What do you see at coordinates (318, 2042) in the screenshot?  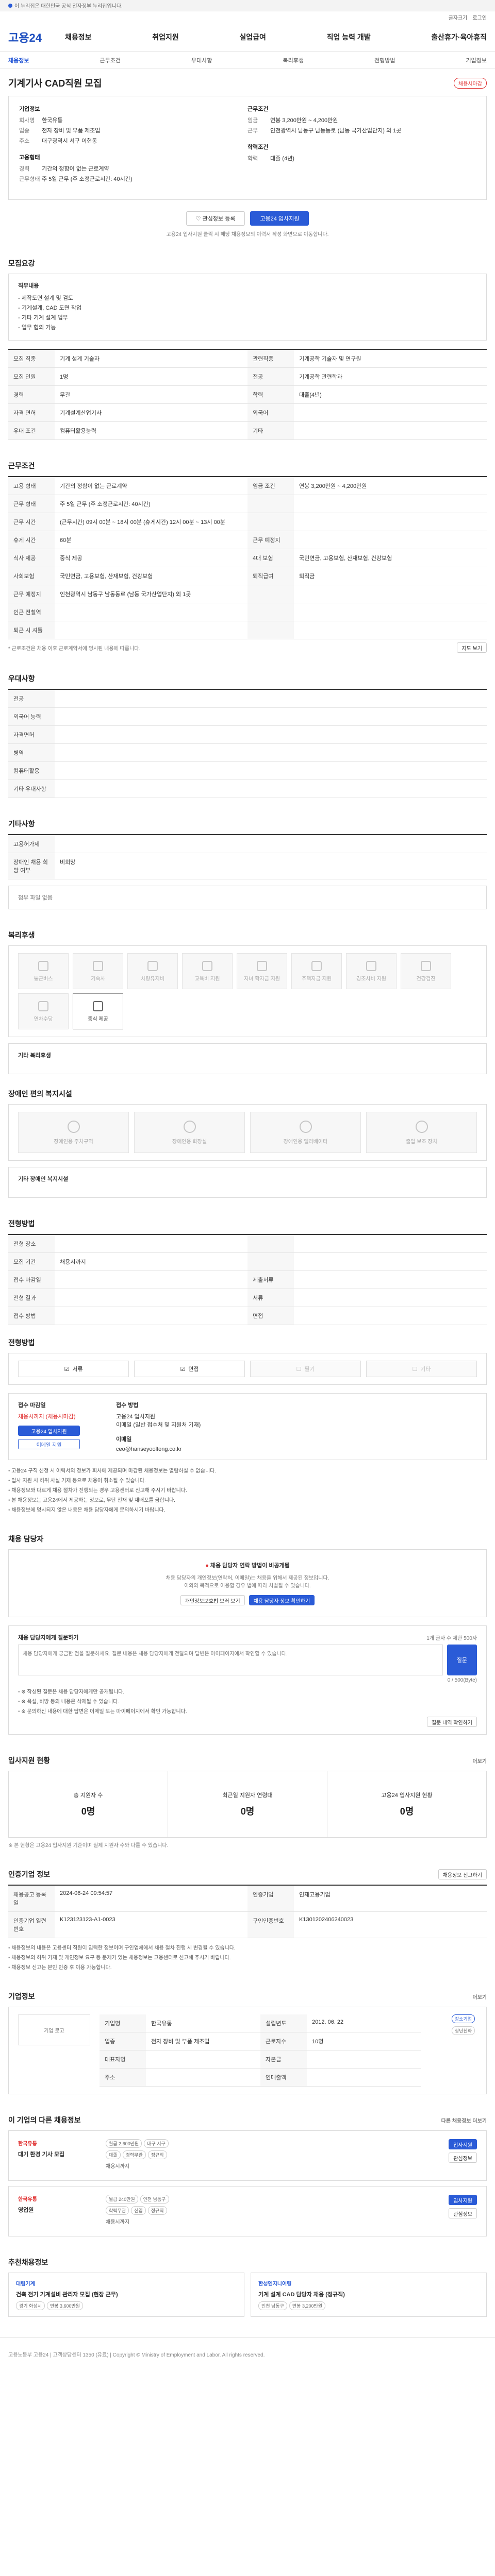 I see `row-value: 10명` at bounding box center [318, 2042].